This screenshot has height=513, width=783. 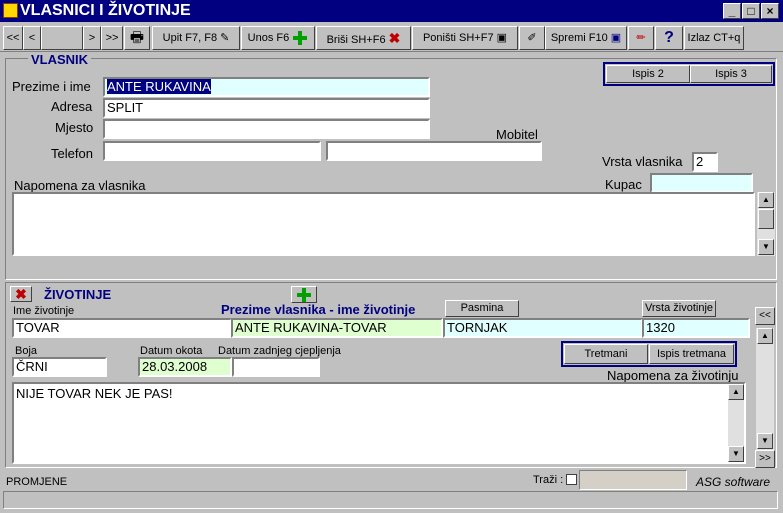 What do you see at coordinates (383, 224) in the screenshot?
I see `owner-note-field` at bounding box center [383, 224].